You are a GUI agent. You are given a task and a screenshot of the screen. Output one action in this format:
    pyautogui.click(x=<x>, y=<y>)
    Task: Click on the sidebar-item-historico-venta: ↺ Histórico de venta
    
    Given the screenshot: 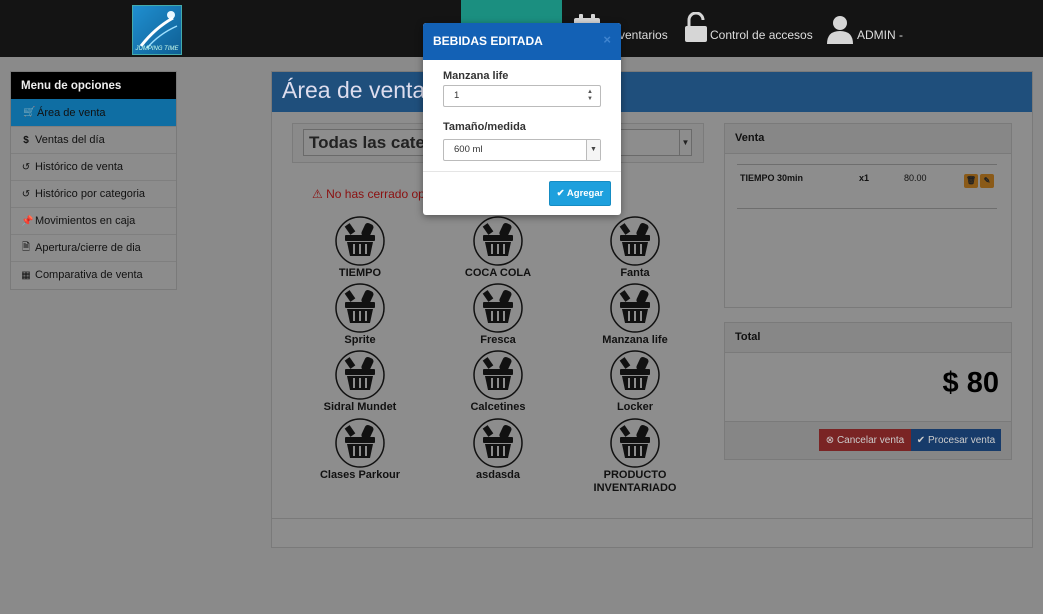 What is the action you would take?
    pyautogui.click(x=93, y=166)
    